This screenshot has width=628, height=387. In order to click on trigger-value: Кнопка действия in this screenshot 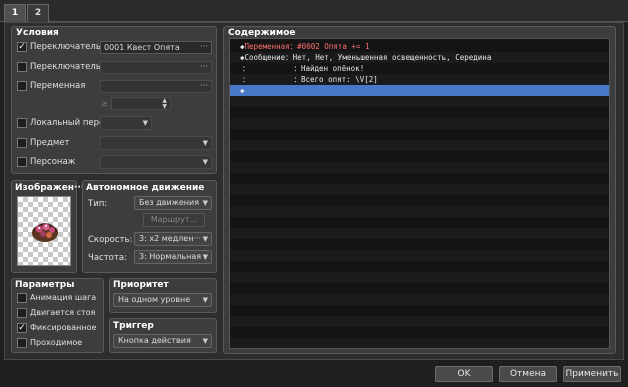, I will do `click(154, 340)`.